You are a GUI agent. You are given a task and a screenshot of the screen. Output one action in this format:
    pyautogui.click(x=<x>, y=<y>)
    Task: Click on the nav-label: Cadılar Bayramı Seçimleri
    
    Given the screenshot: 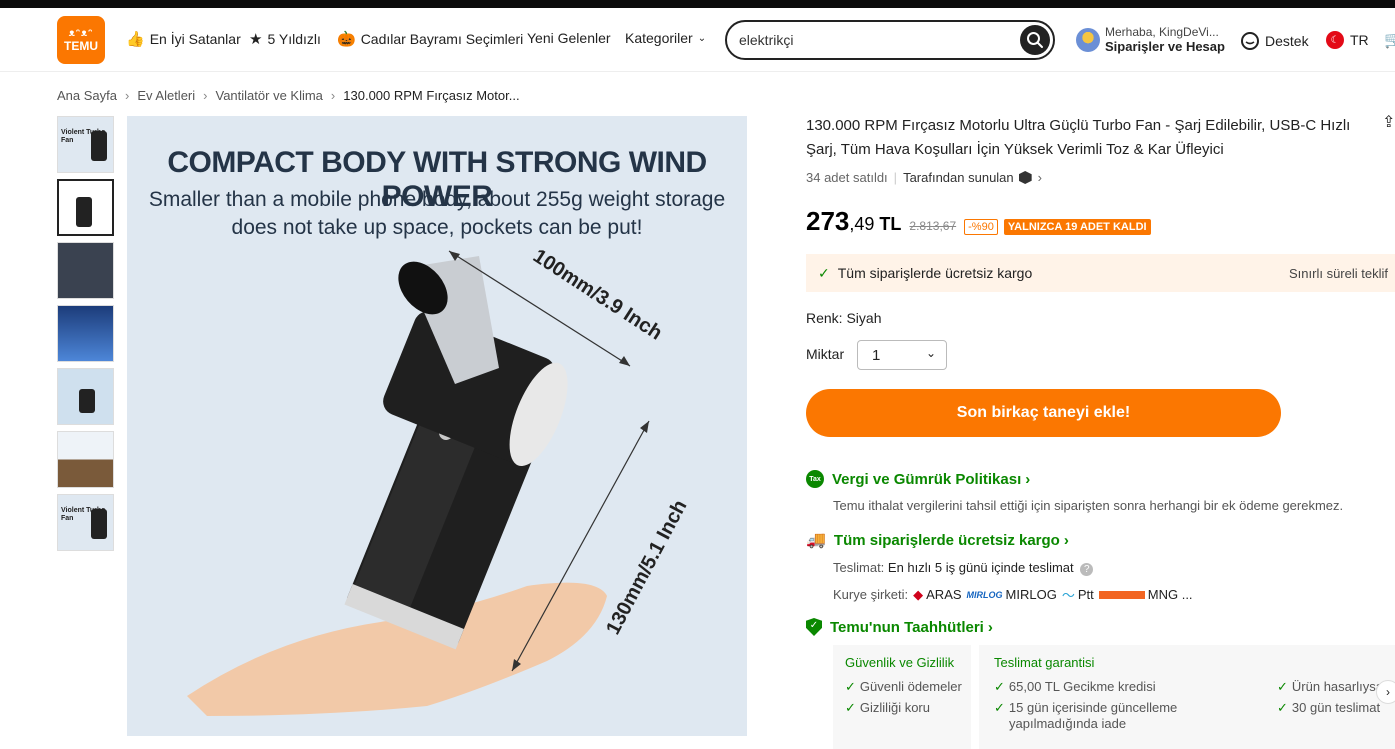 What is the action you would take?
    pyautogui.click(x=442, y=39)
    